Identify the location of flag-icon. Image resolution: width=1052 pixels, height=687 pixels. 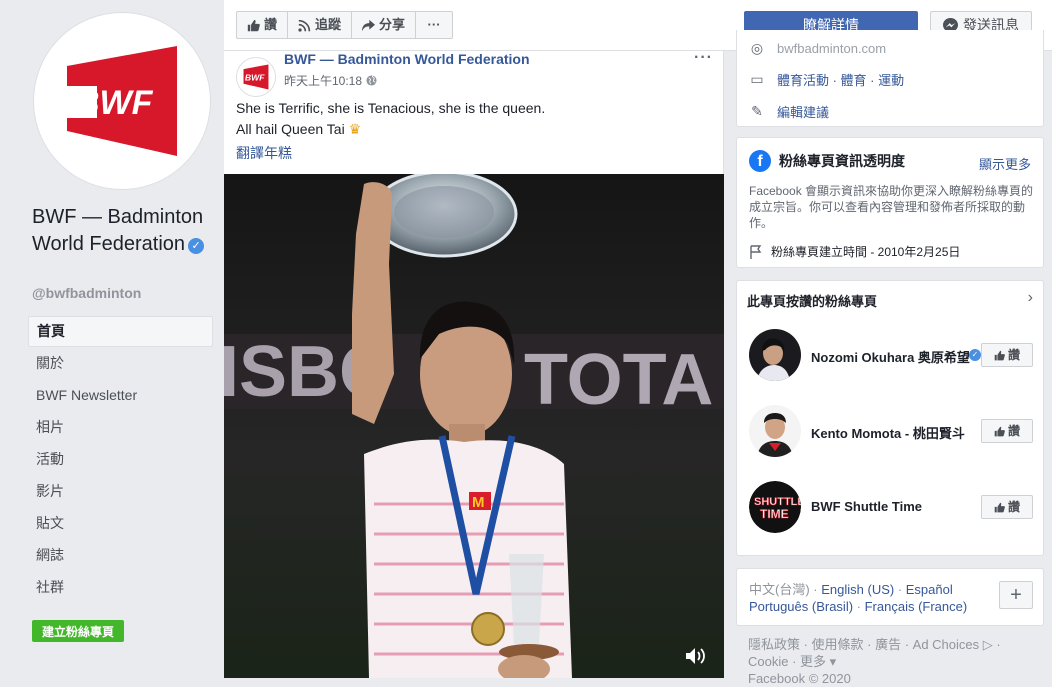
(756, 251).